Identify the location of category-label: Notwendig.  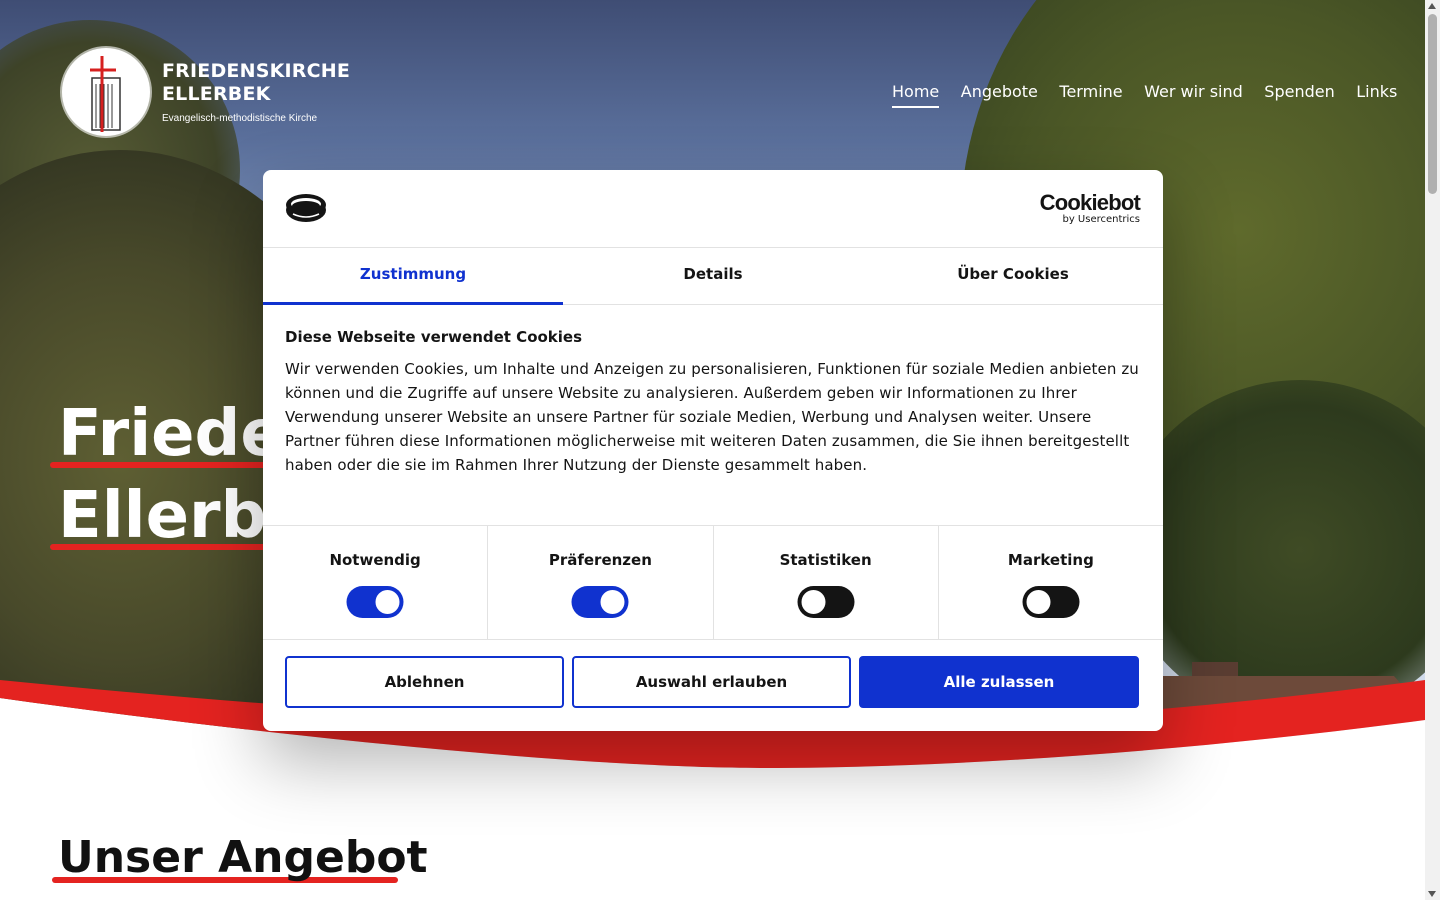
(375, 560).